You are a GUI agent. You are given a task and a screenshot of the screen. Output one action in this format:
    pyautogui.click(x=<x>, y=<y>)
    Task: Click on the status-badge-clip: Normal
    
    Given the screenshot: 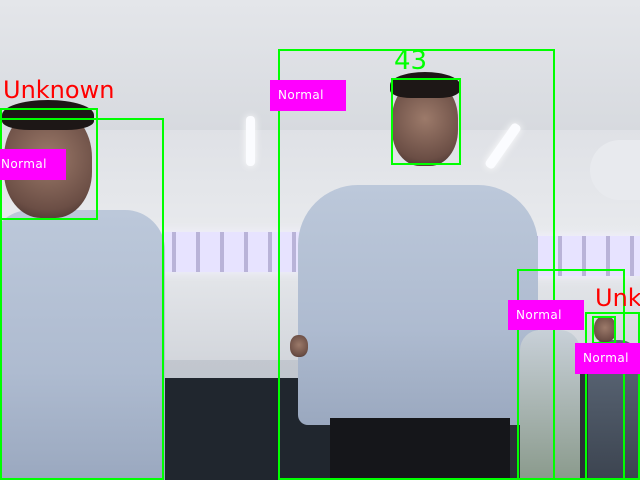 What is the action you would take?
    pyautogui.click(x=607, y=358)
    